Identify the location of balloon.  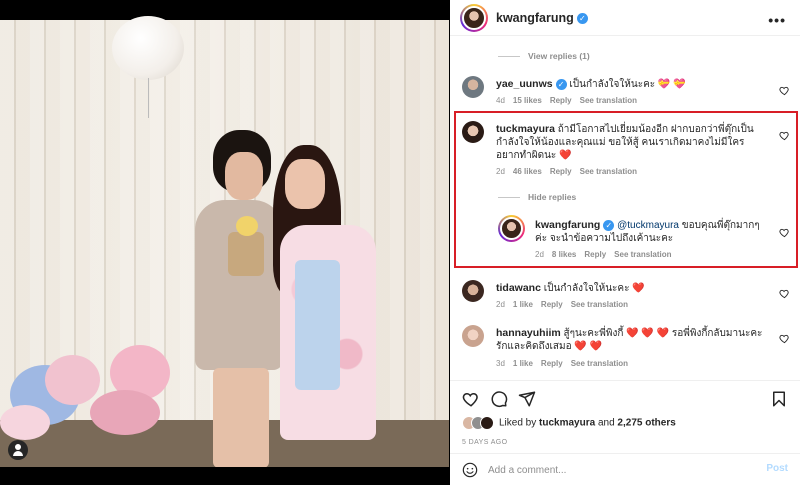
(148, 48).